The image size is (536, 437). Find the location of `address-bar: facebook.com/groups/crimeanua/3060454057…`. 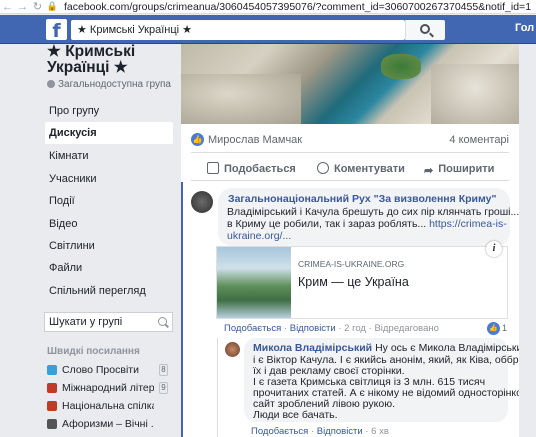

address-bar: facebook.com/groups/crimeanua/3060454057… is located at coordinates (297, 7).